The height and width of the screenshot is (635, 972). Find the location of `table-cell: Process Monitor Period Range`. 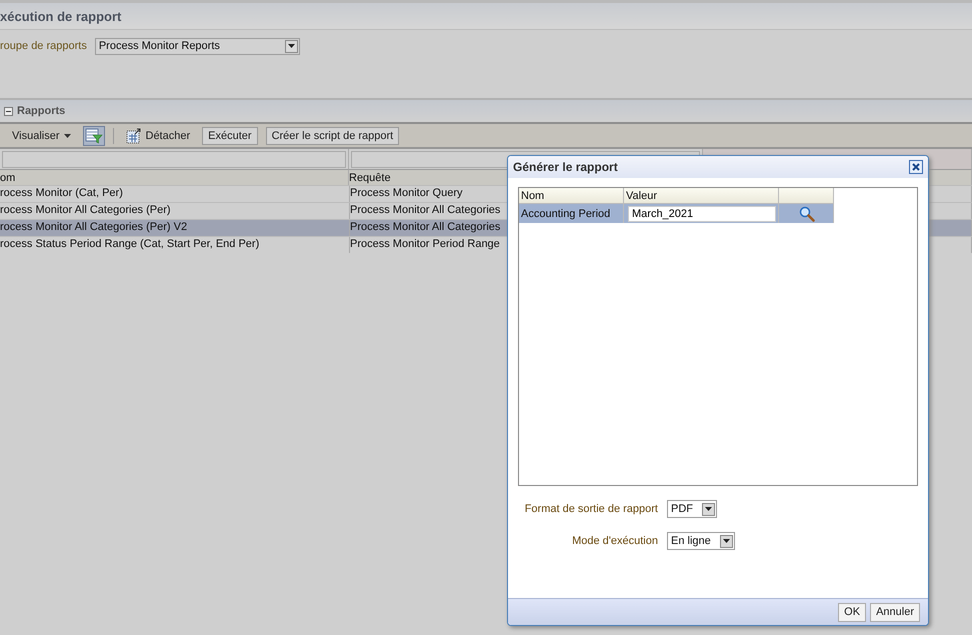

table-cell: Process Monitor Period Range is located at coordinates (425, 244).